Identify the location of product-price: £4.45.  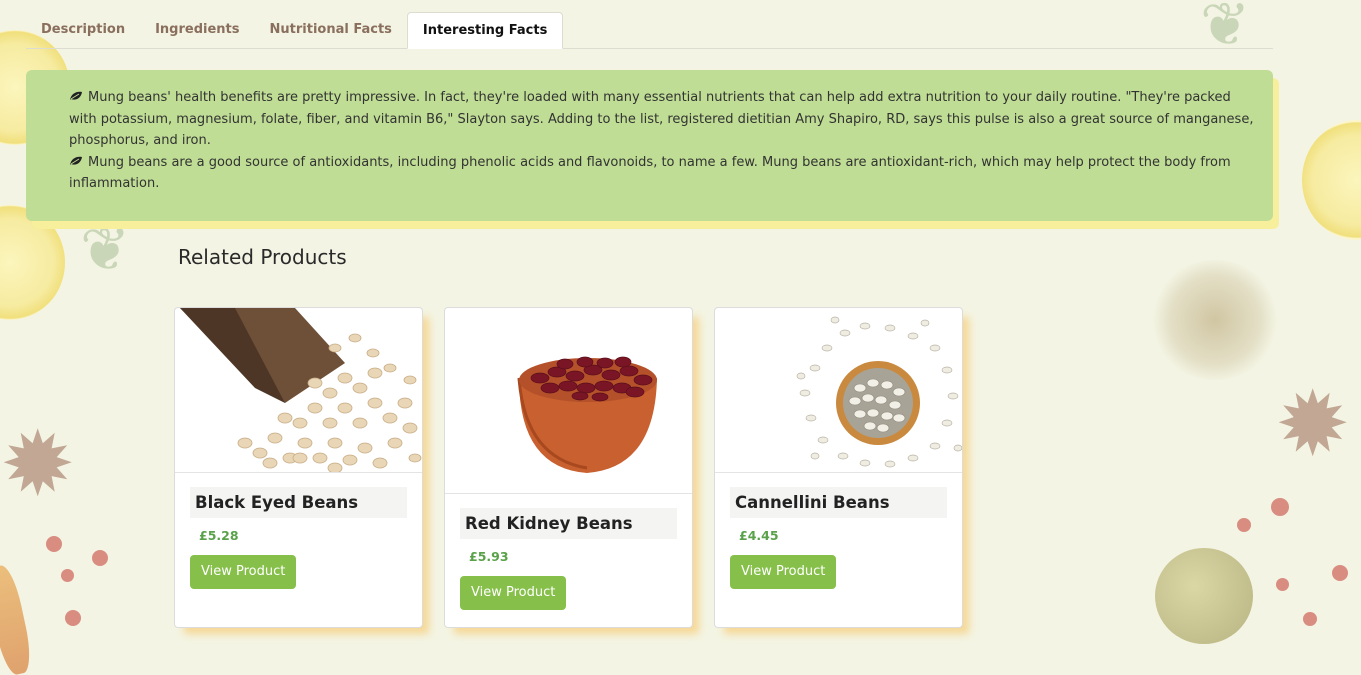
(759, 535).